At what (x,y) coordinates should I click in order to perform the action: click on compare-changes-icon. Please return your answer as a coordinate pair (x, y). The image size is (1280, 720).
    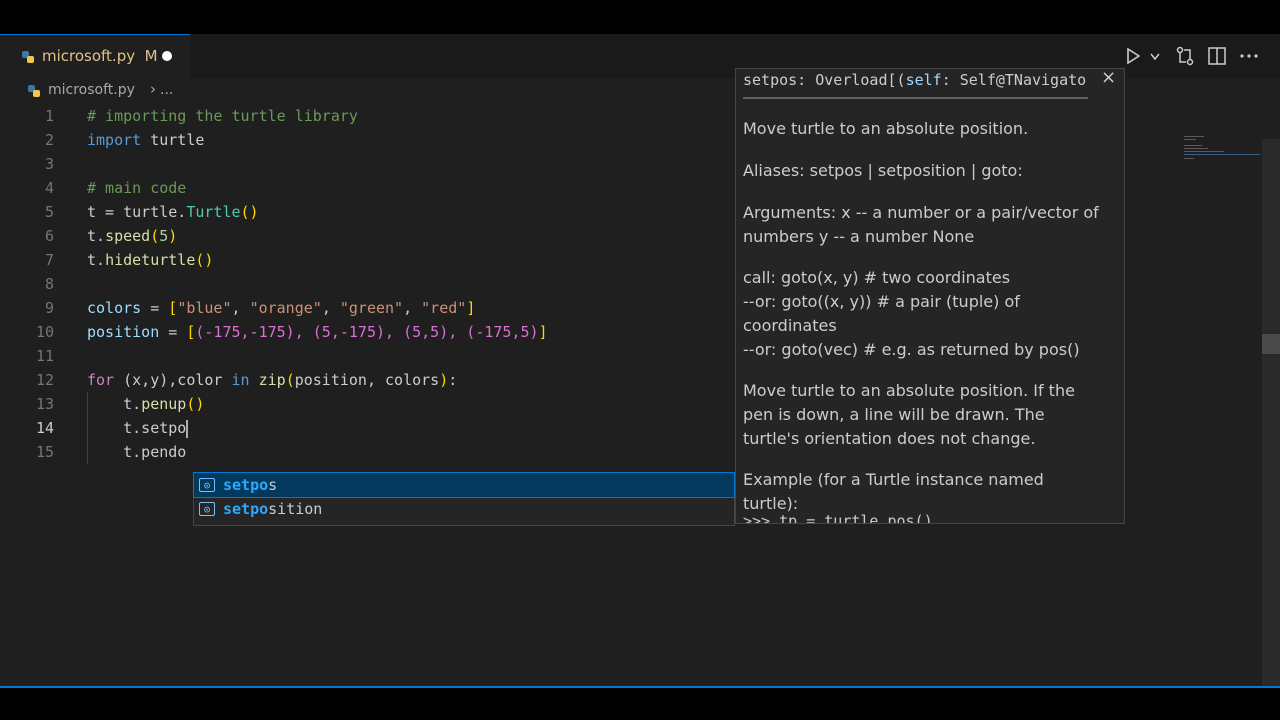
    Looking at the image, I should click on (1185, 56).